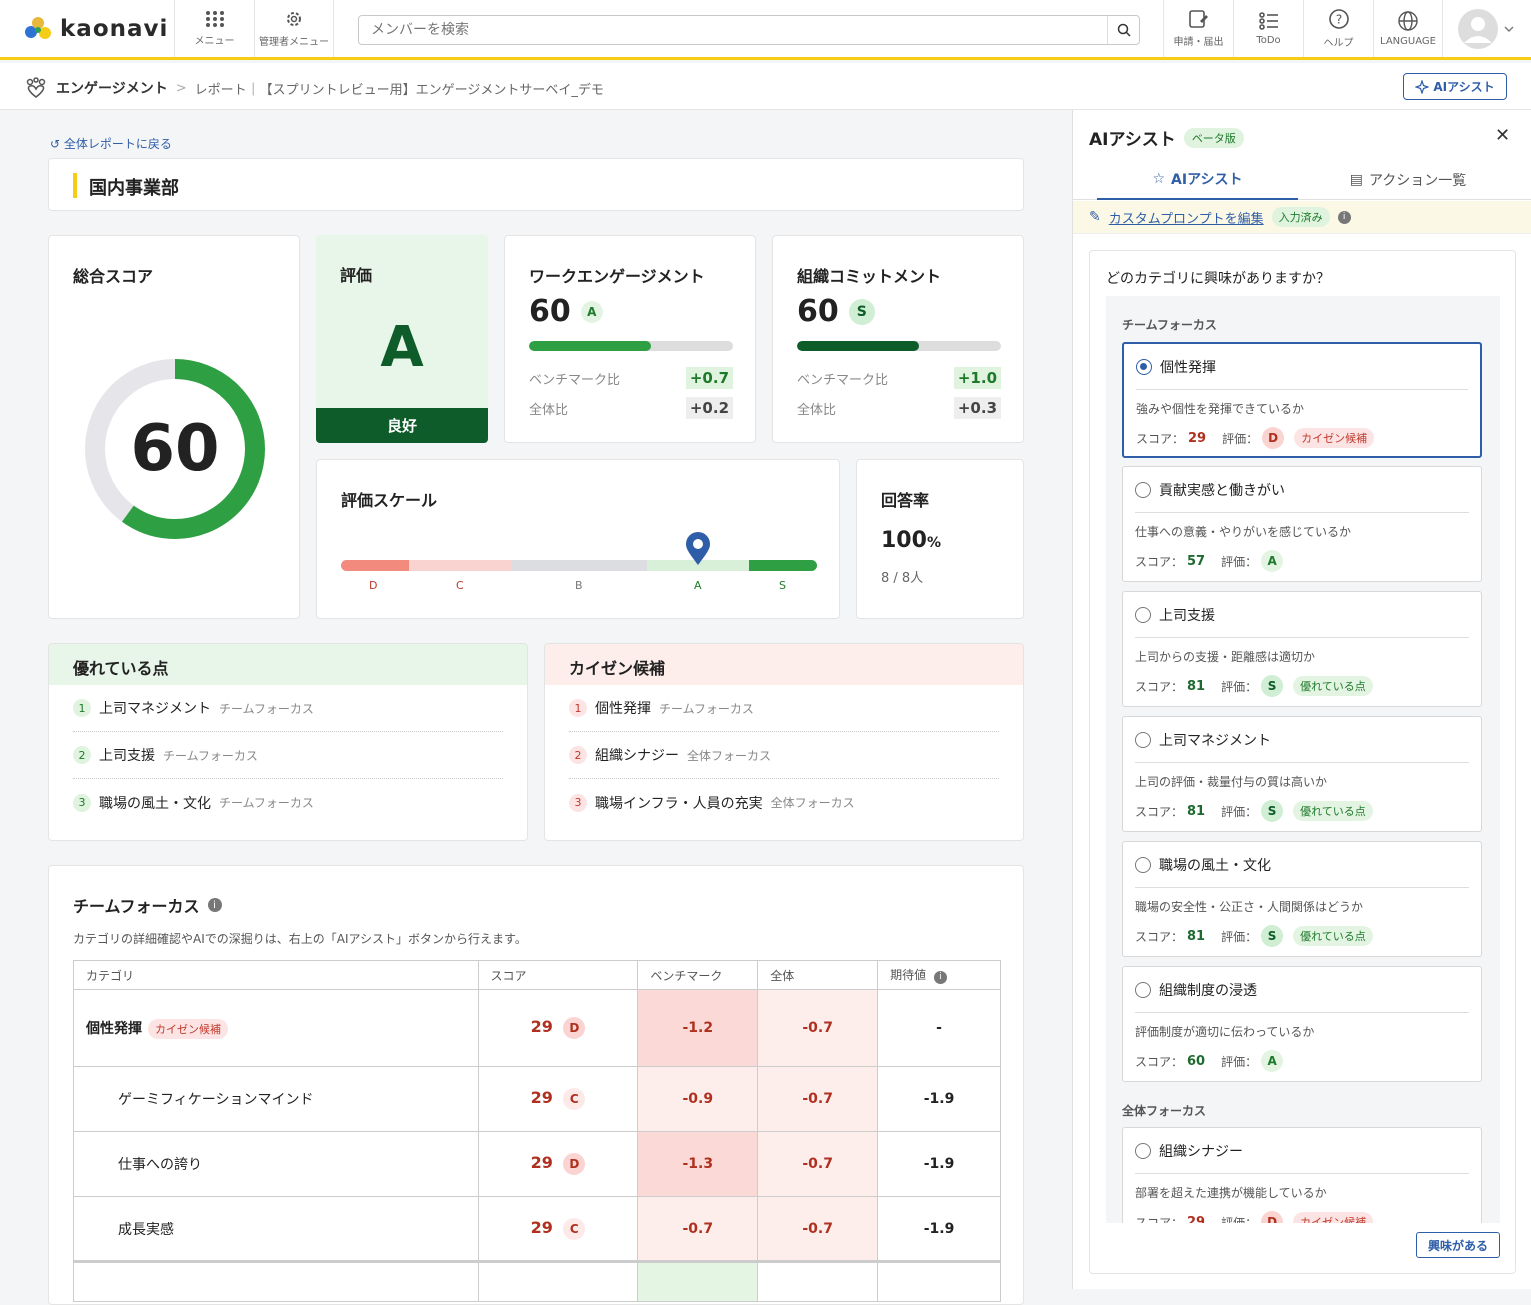  Describe the element at coordinates (1186, 217) in the screenshot. I see `custom-prompt-link: カスタムプロンプトを編集` at that location.